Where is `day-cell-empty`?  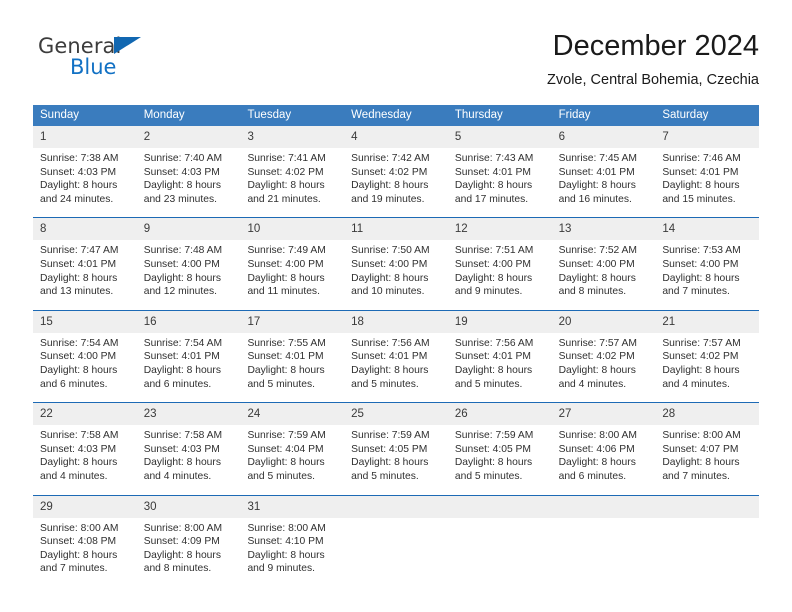
day-cell-empty is located at coordinates (603, 535).